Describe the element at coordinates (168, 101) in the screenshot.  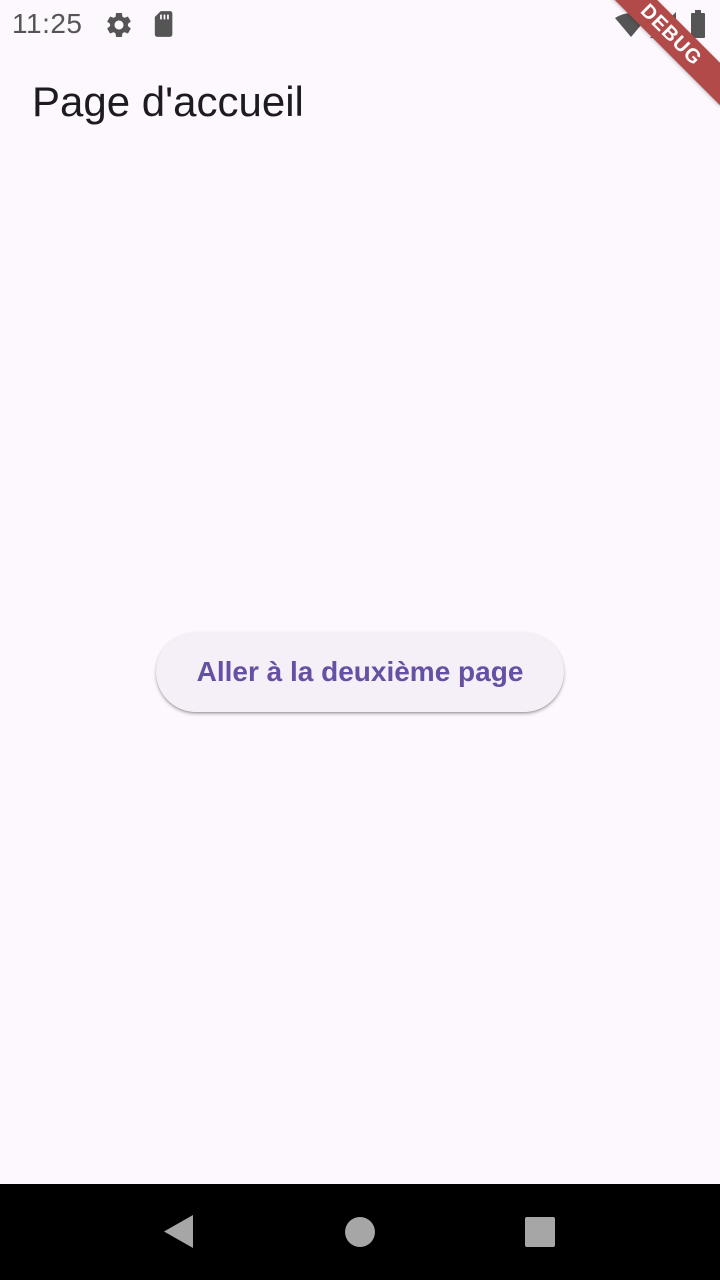
I see `page-title: Page d'accueil` at that location.